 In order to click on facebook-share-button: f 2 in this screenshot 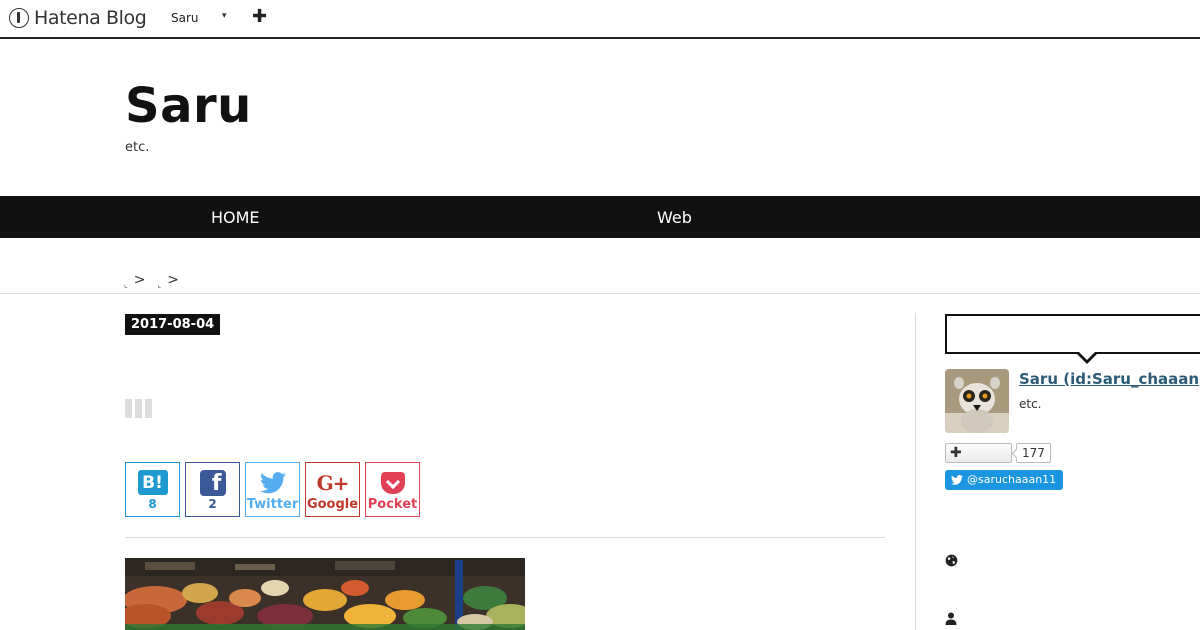, I will do `click(212, 489)`.